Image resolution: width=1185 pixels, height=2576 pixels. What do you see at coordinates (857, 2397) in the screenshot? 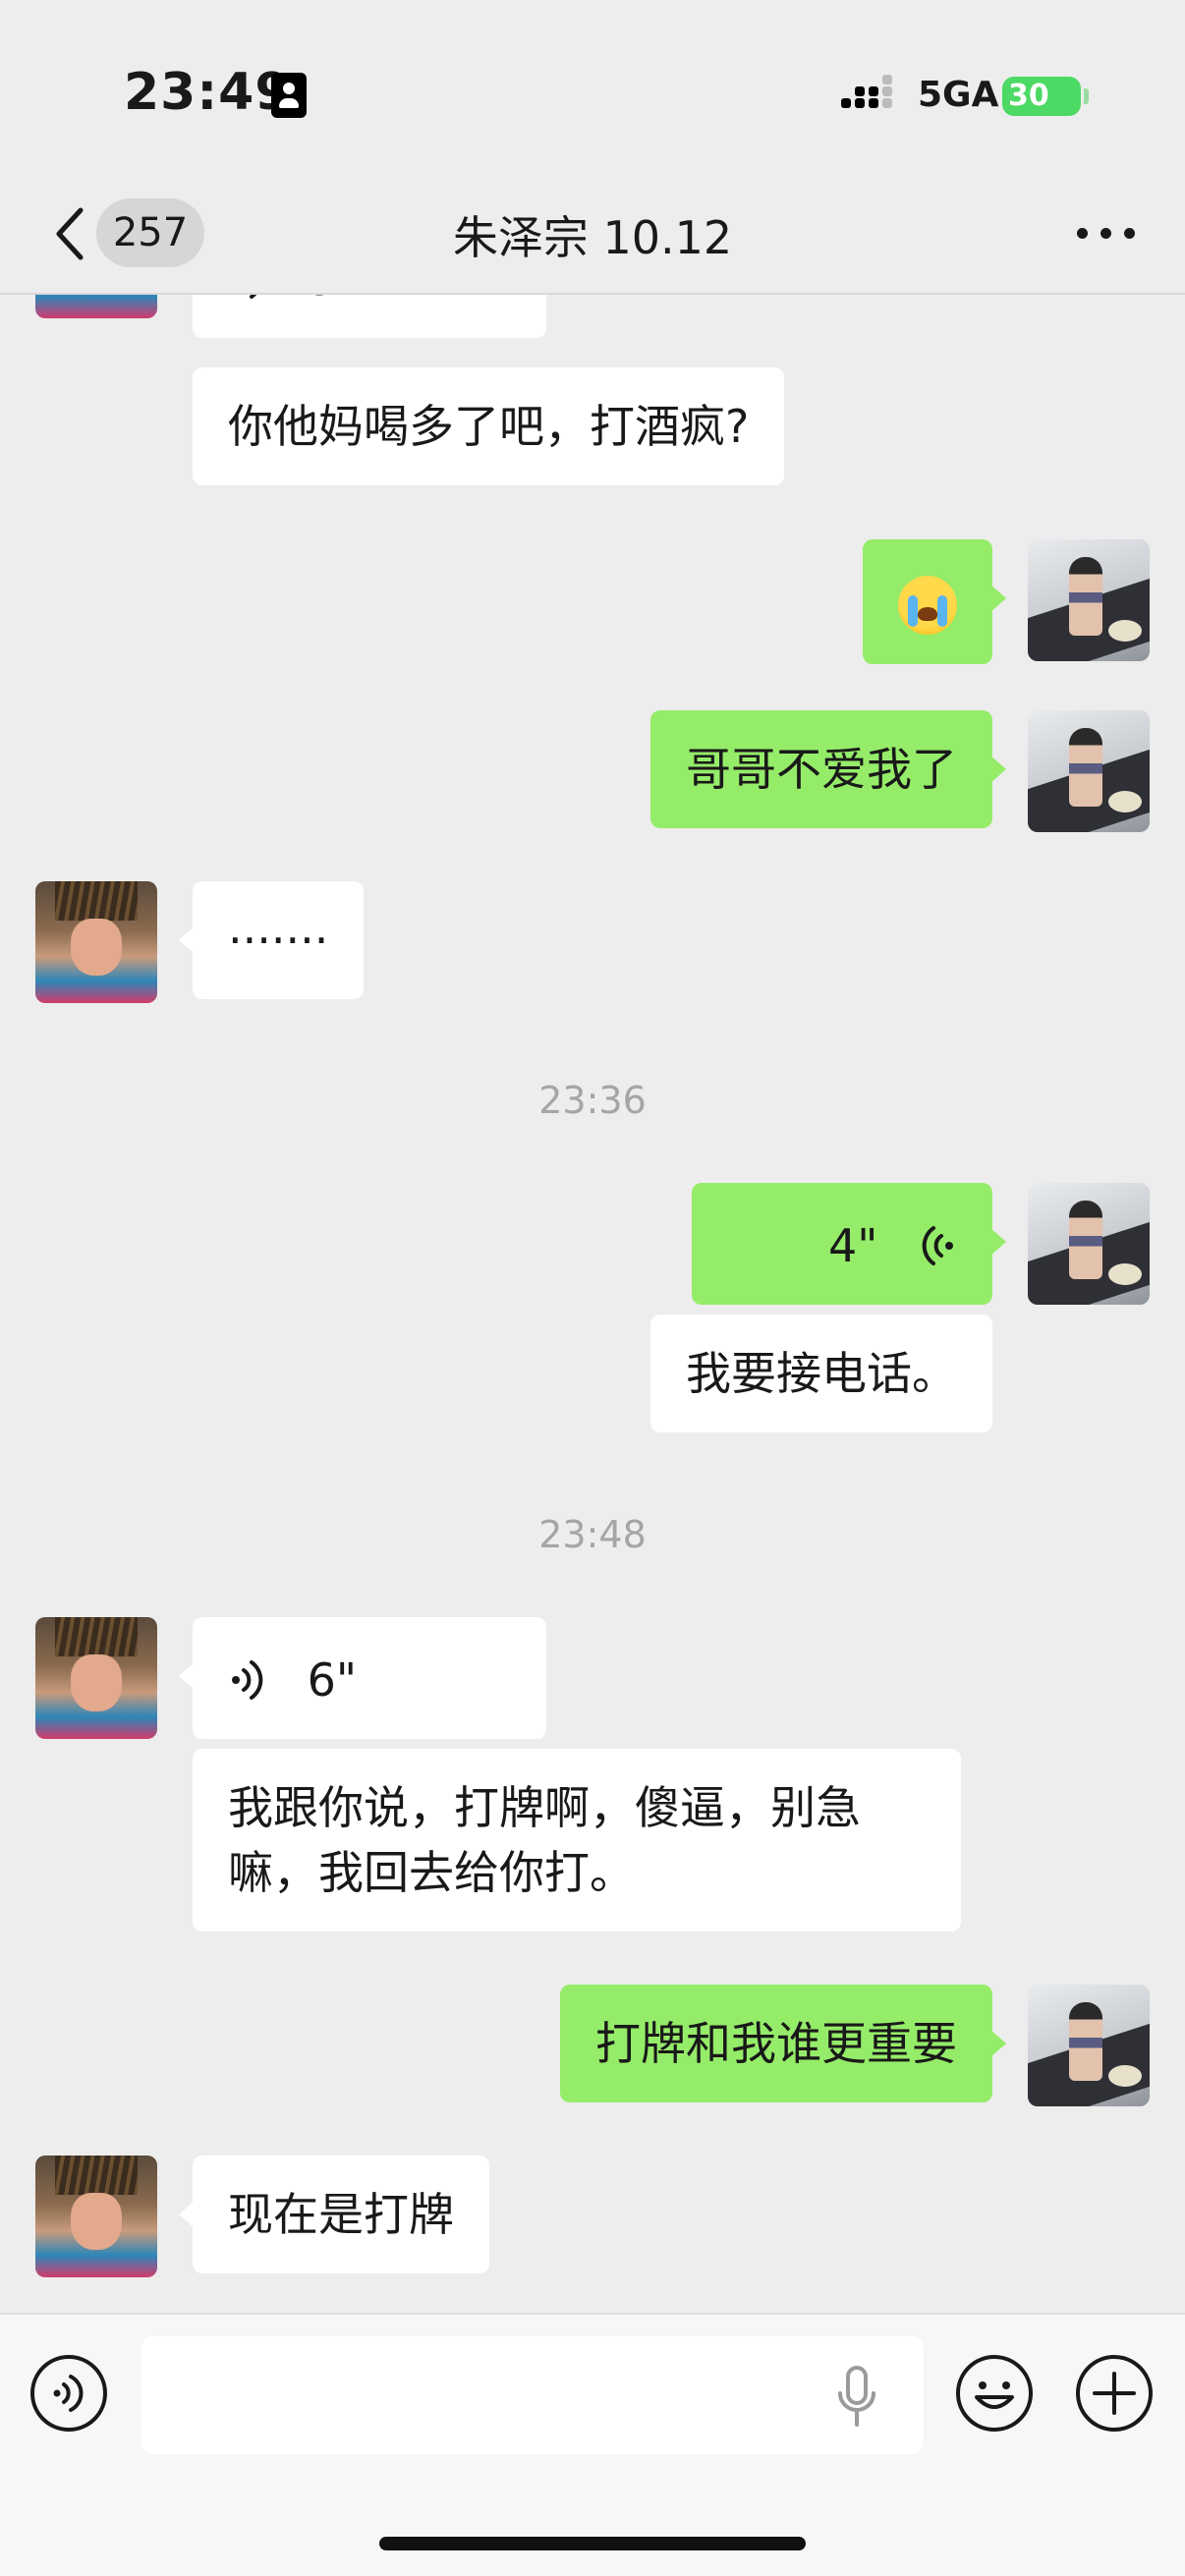
I see `microphone-icon` at bounding box center [857, 2397].